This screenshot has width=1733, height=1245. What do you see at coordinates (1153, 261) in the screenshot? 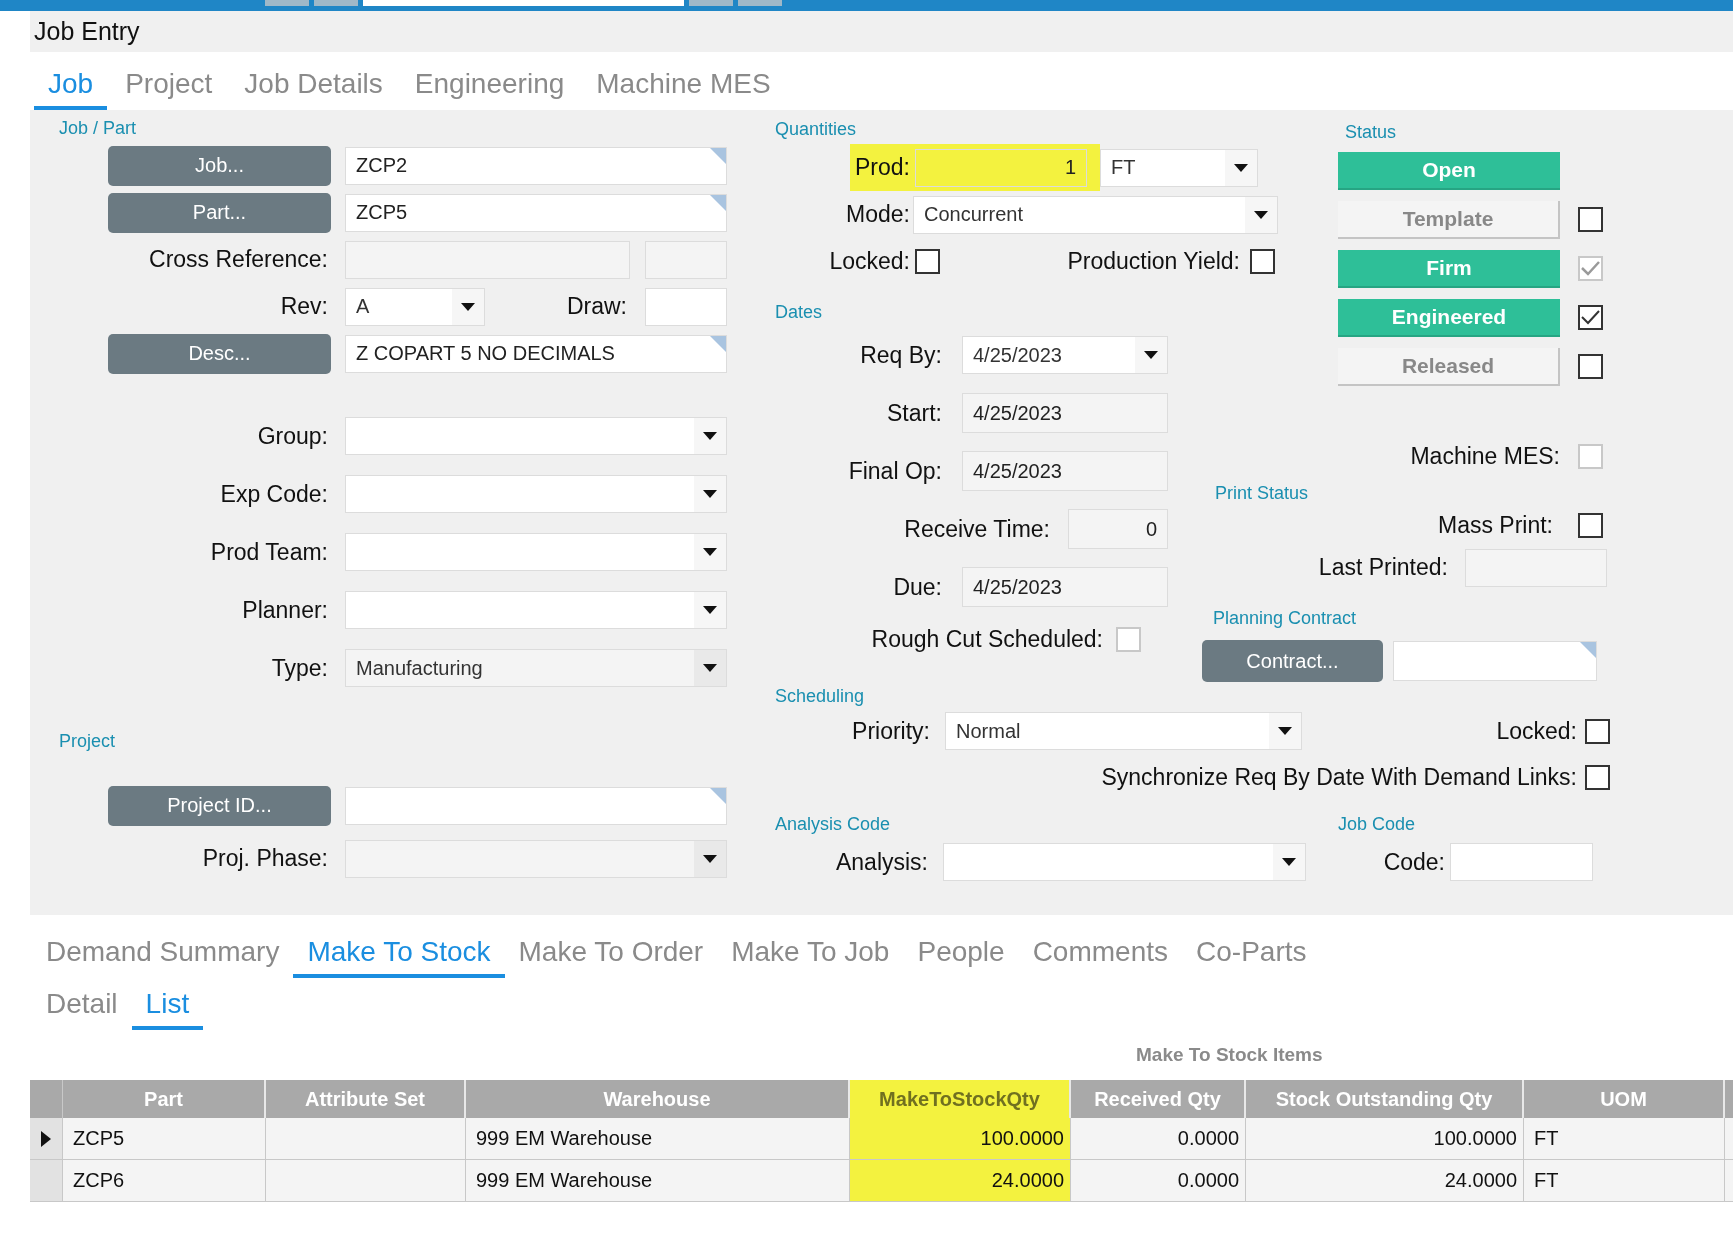
I see `field-label: Production Yield:` at bounding box center [1153, 261].